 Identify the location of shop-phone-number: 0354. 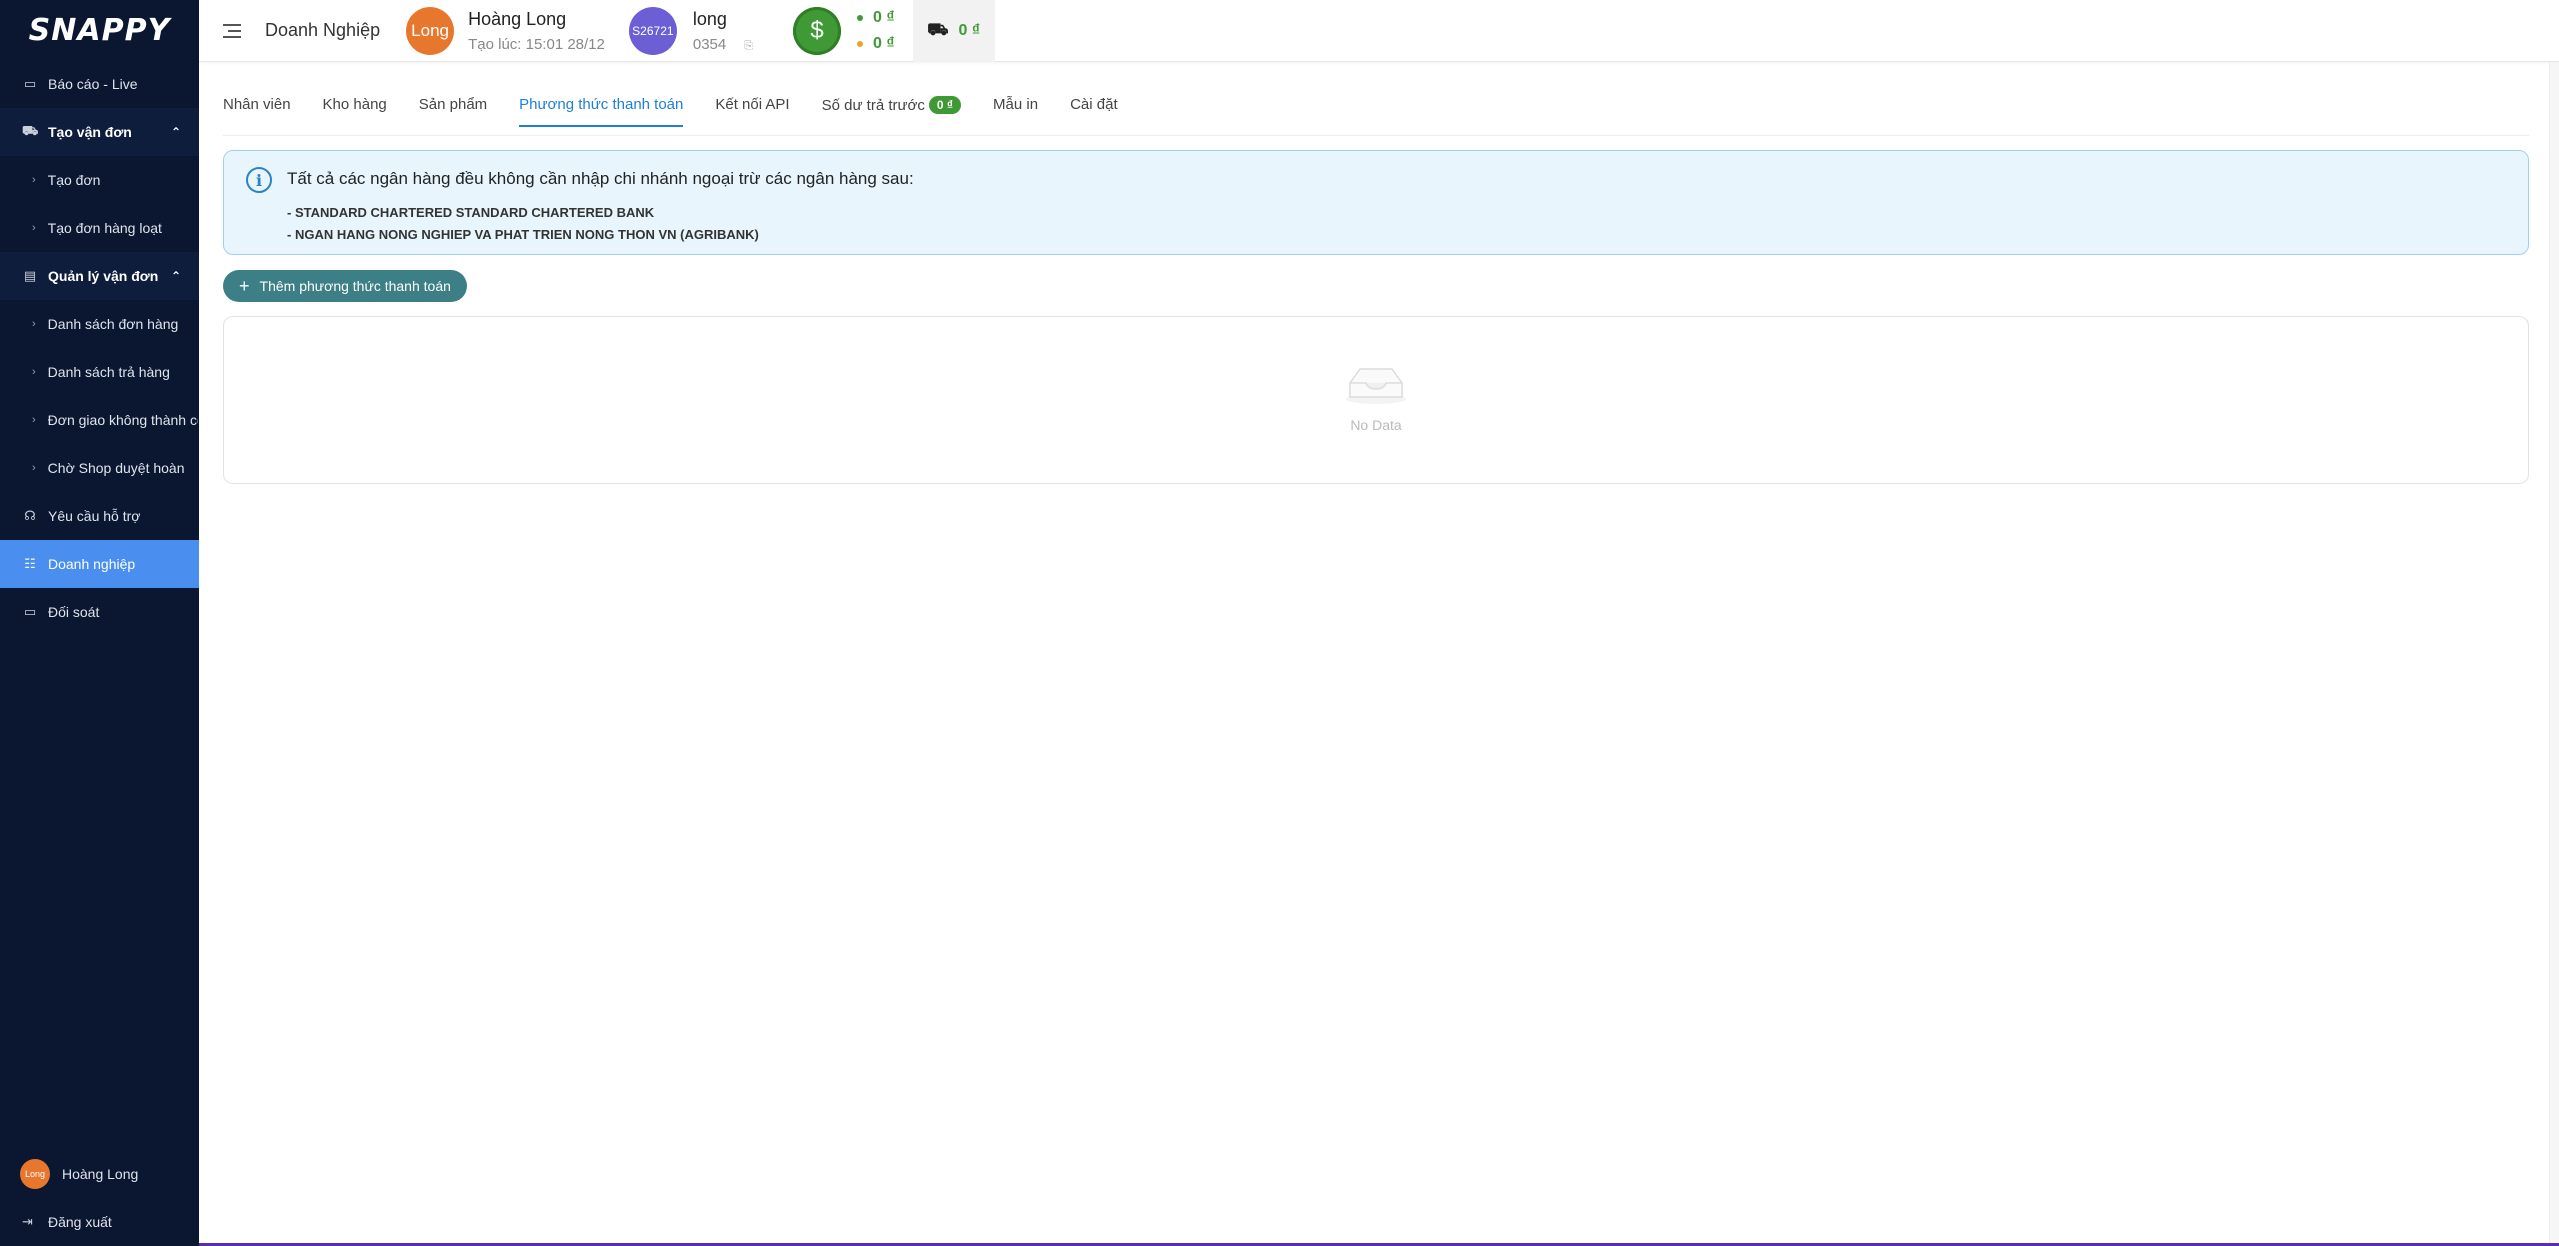
(709, 44).